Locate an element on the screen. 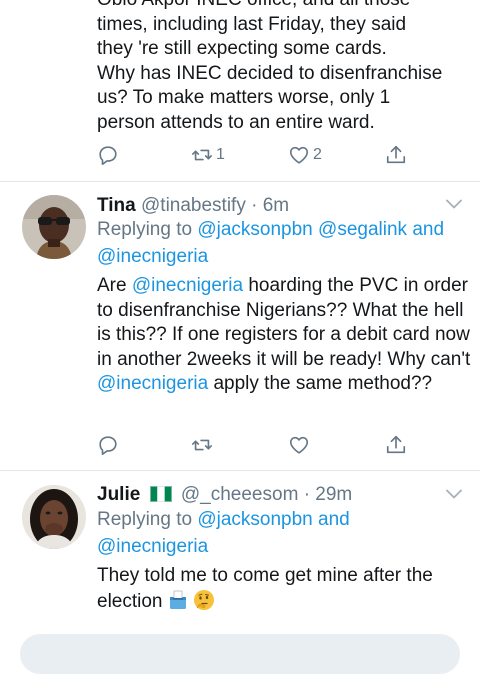 Image resolution: width=480 pixels, height=674 pixels. mention-link: @segalink is located at coordinates (362, 229).